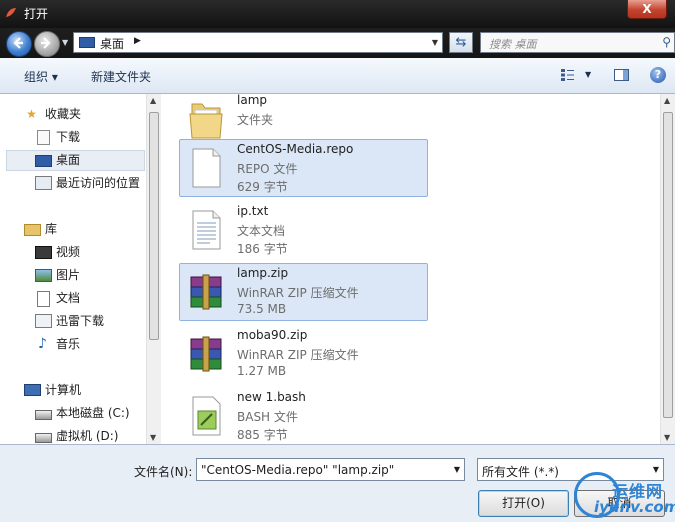 Image resolution: width=675 pixels, height=522 pixels. What do you see at coordinates (577, 42) in the screenshot?
I see `search-input: 搜索 桌面 ⚲` at bounding box center [577, 42].